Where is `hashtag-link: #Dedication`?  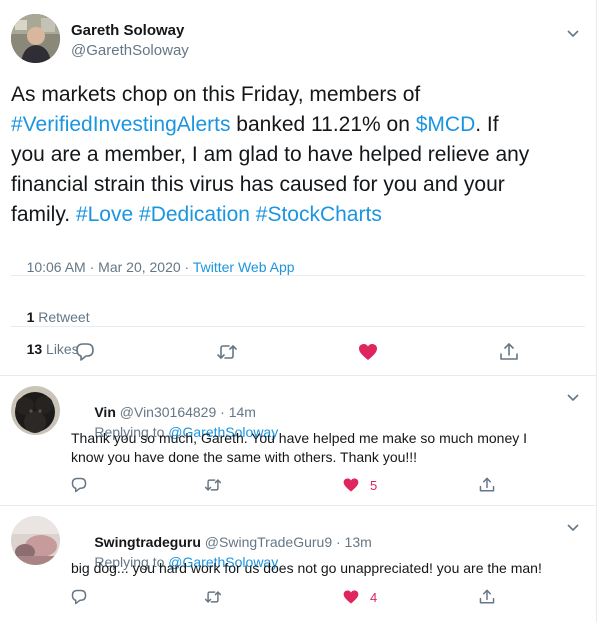
hashtag-link: #Dedication is located at coordinates (194, 214).